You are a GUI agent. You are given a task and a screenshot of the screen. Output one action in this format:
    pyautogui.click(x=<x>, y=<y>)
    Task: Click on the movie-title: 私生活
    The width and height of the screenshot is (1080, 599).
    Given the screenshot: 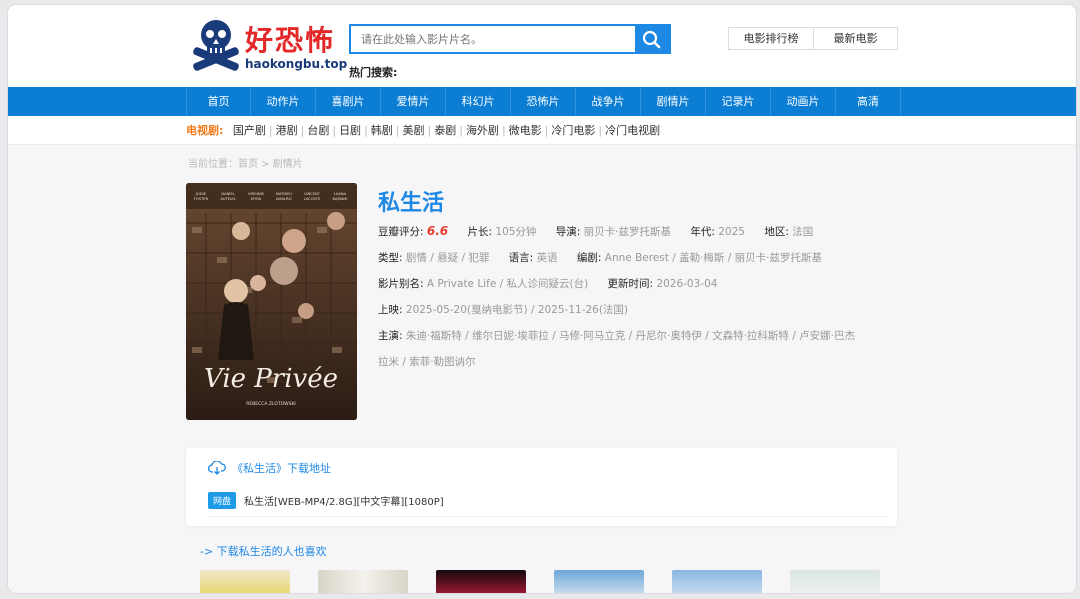 What is the action you would take?
    pyautogui.click(x=411, y=203)
    